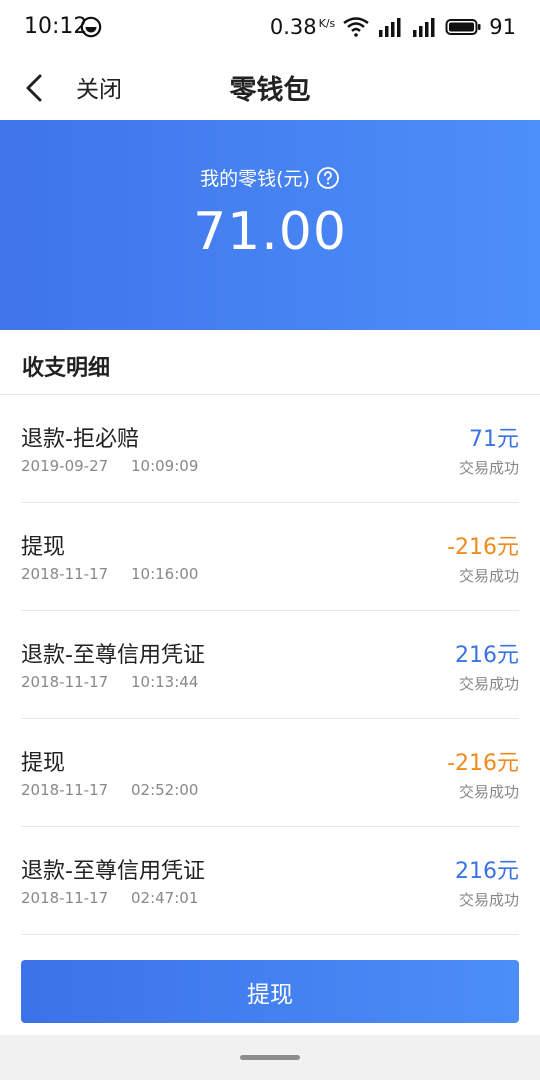  I want to click on transaction-title: 退款-拒必赔, so click(80, 439).